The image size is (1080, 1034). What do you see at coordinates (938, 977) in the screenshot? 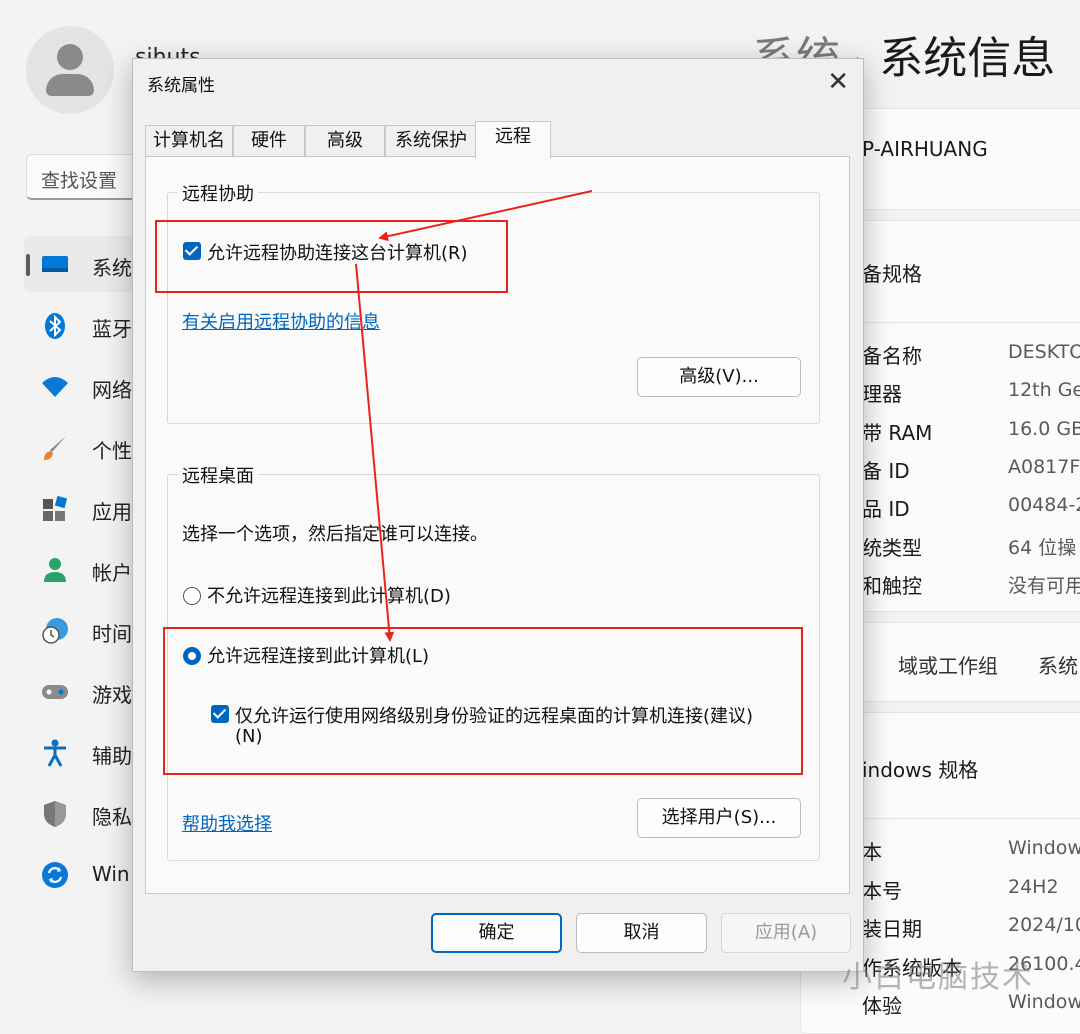
I see `watermark: 小白电脑技术` at bounding box center [938, 977].